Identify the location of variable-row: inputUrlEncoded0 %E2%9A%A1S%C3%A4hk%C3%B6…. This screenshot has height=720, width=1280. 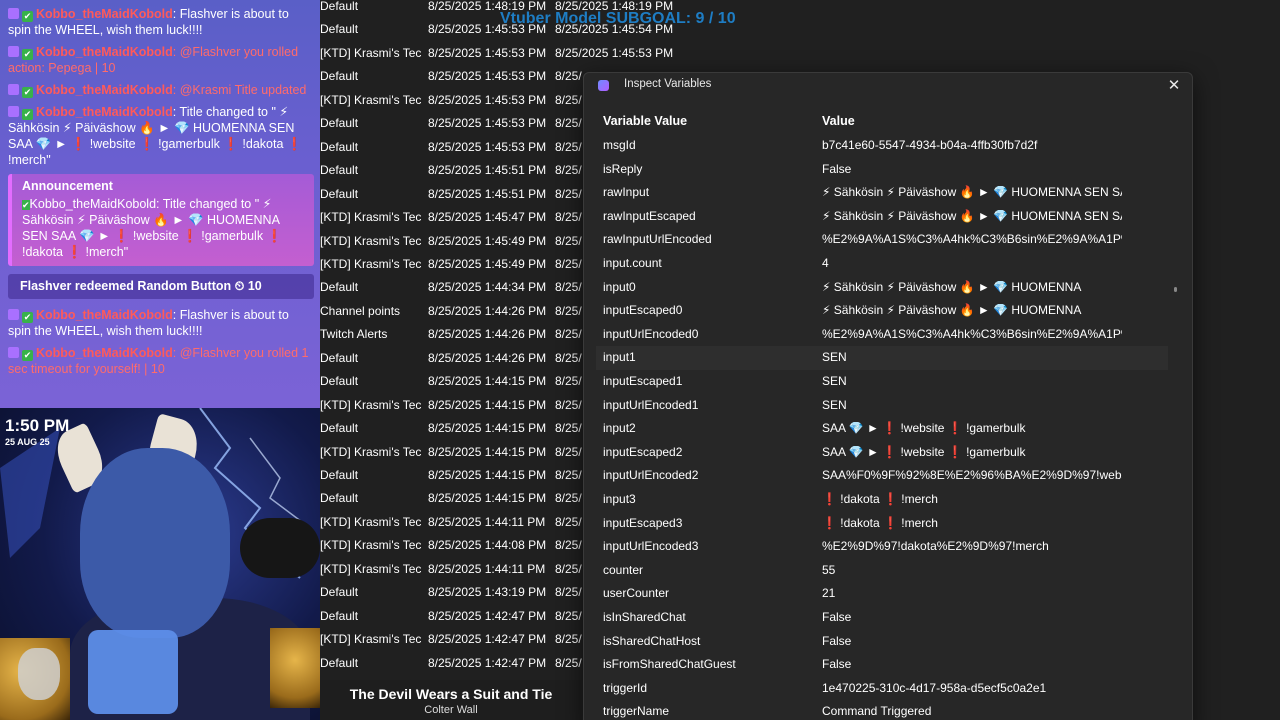
(882, 335).